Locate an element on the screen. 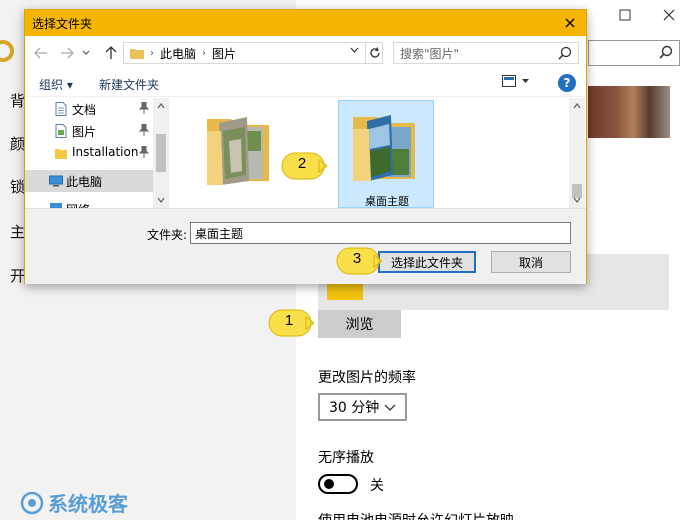 The height and width of the screenshot is (520, 692). photo-folder-icon is located at coordinates (384, 148).